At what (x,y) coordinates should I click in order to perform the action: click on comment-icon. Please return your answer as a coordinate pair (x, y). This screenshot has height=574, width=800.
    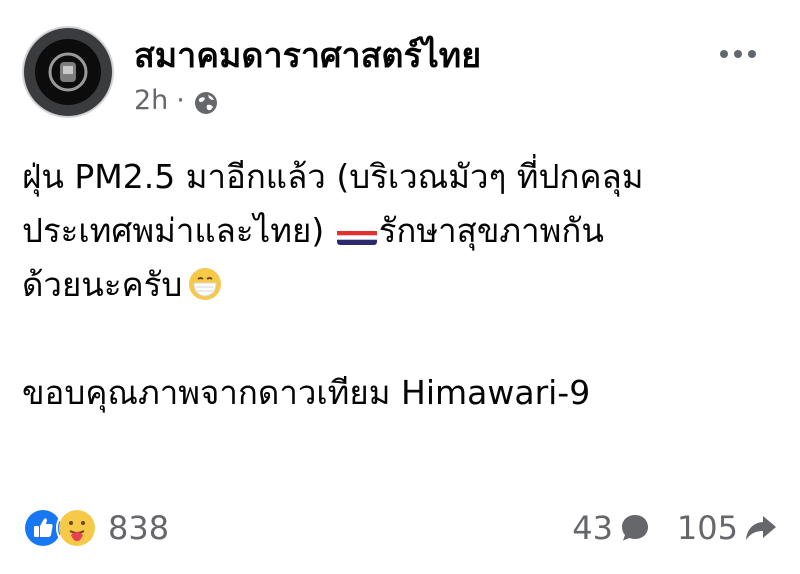
    Looking at the image, I should click on (634, 528).